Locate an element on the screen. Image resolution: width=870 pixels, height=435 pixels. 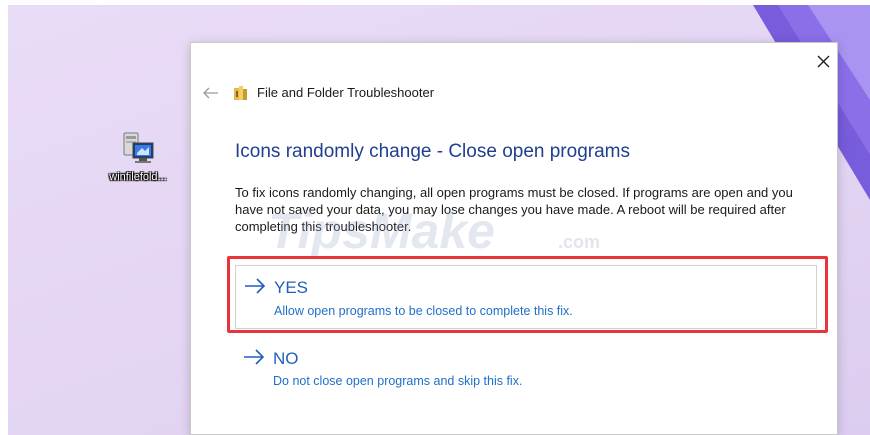
application-icon is located at coordinates (138, 147).